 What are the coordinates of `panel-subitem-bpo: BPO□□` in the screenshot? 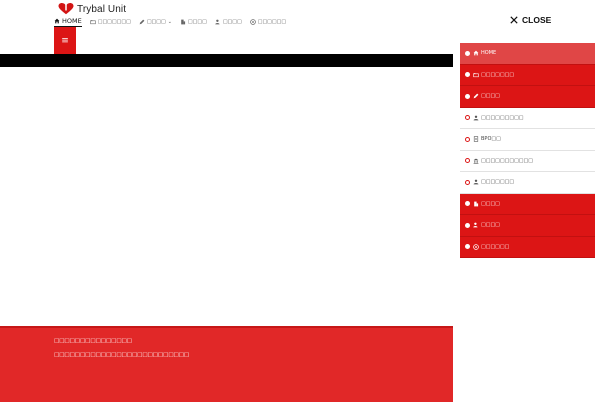 It's located at (527, 140).